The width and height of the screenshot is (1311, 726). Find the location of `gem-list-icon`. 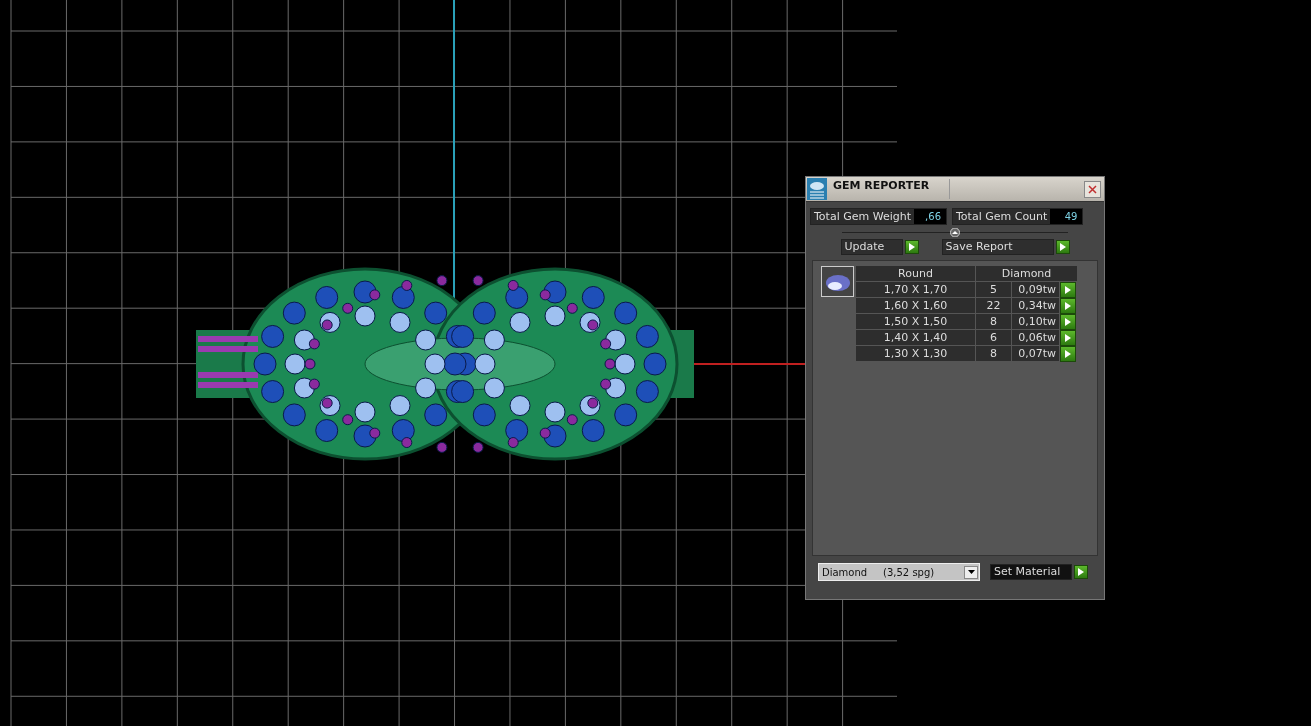

gem-list-icon is located at coordinates (817, 189).